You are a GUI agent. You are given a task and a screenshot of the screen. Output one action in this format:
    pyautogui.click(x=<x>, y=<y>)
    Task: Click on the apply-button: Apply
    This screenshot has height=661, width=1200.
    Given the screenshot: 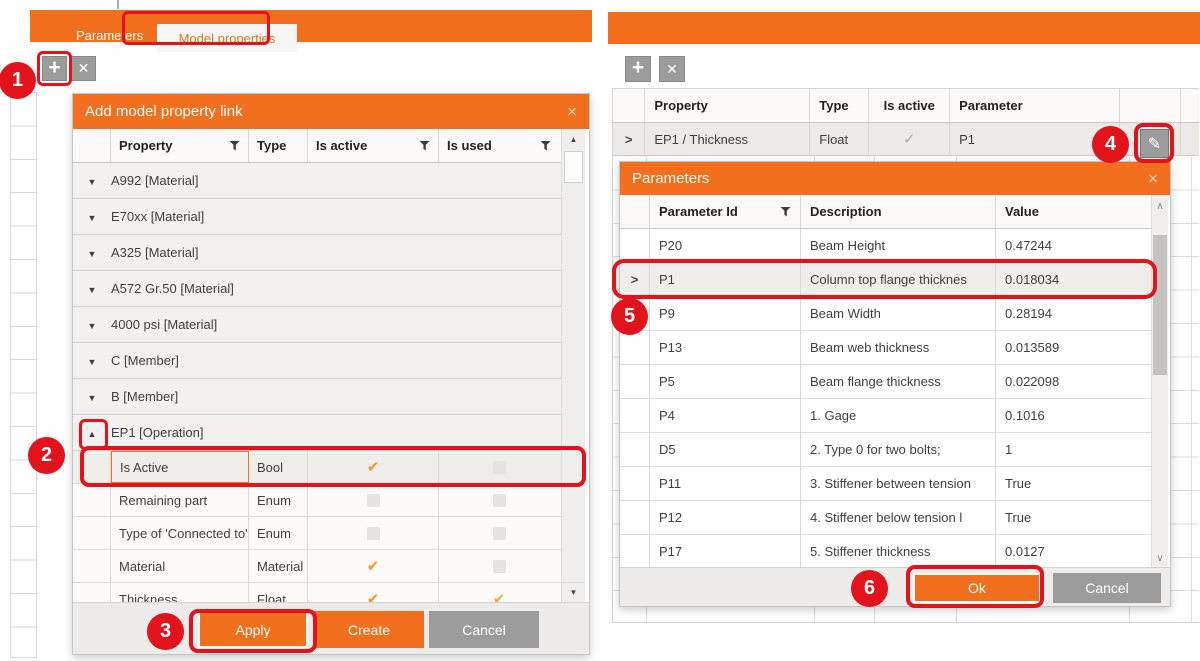 What is the action you would take?
    pyautogui.click(x=253, y=629)
    